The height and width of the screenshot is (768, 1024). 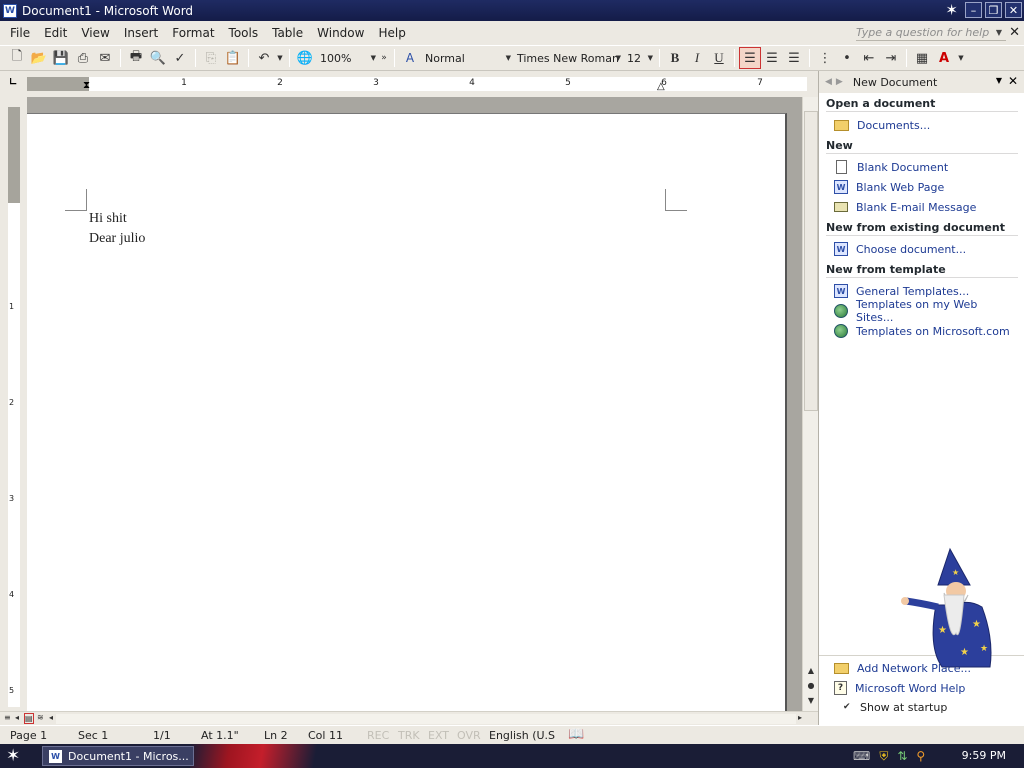 What do you see at coordinates (902, 756) in the screenshot?
I see `network-icon: ⇅` at bounding box center [902, 756].